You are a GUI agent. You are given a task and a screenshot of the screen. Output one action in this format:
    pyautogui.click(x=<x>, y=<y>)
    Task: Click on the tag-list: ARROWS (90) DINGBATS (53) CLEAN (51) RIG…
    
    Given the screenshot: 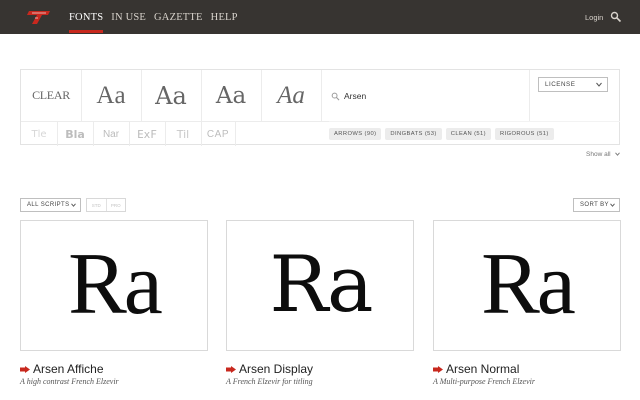 What is the action you would take?
    pyautogui.click(x=443, y=134)
    